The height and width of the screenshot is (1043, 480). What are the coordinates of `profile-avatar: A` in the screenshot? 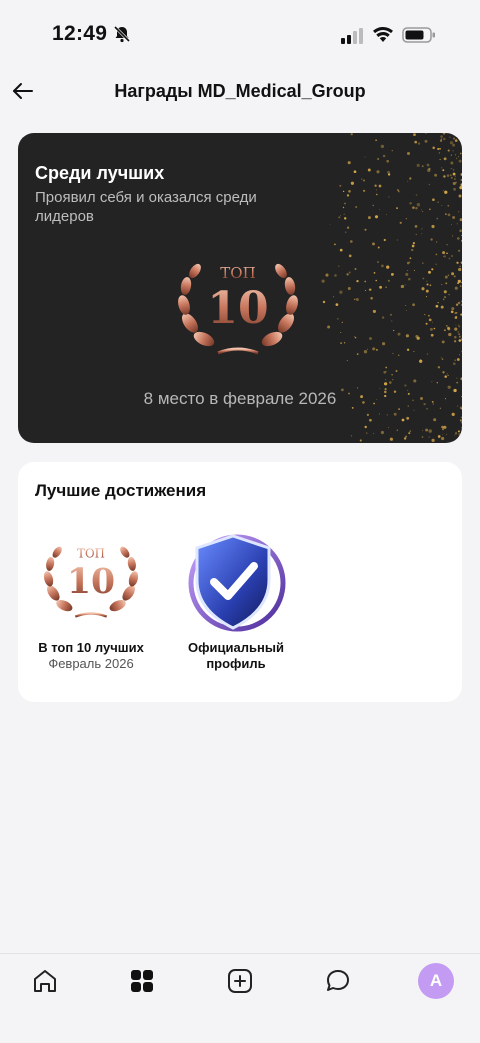 It's located at (436, 981).